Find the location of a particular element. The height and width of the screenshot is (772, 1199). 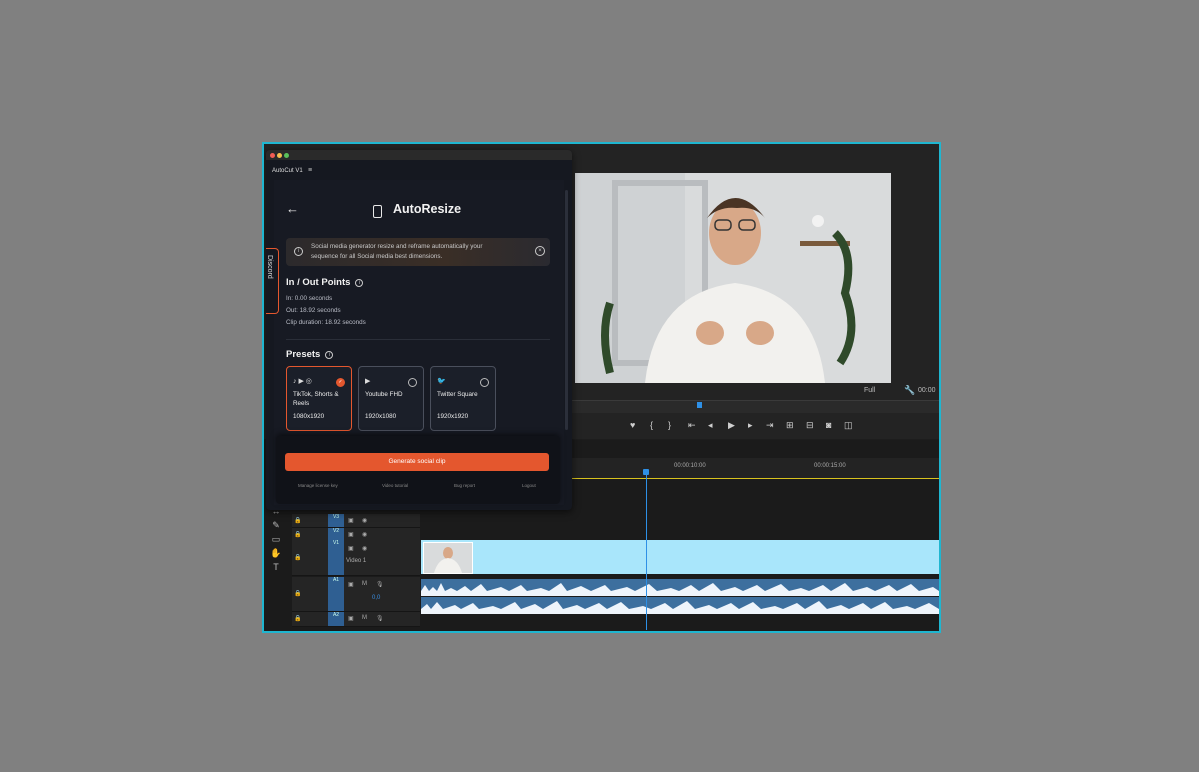

compare-icon: ◫ is located at coordinates (848, 425).